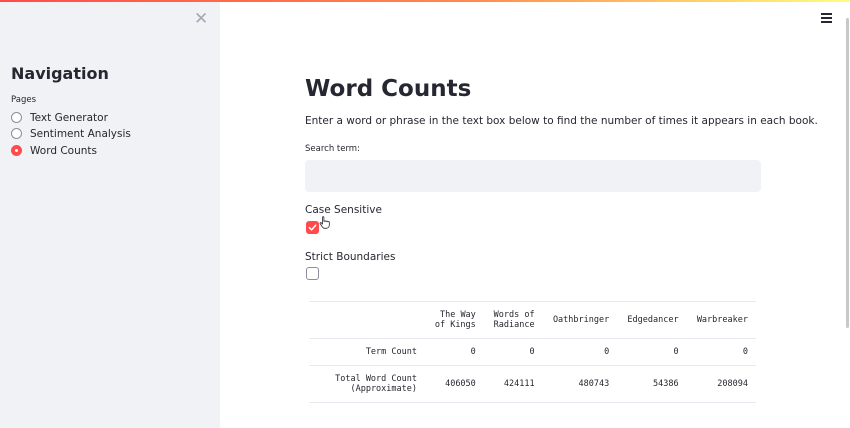  What do you see at coordinates (201, 19) in the screenshot?
I see `close-sidebar-icon: ✕` at bounding box center [201, 19].